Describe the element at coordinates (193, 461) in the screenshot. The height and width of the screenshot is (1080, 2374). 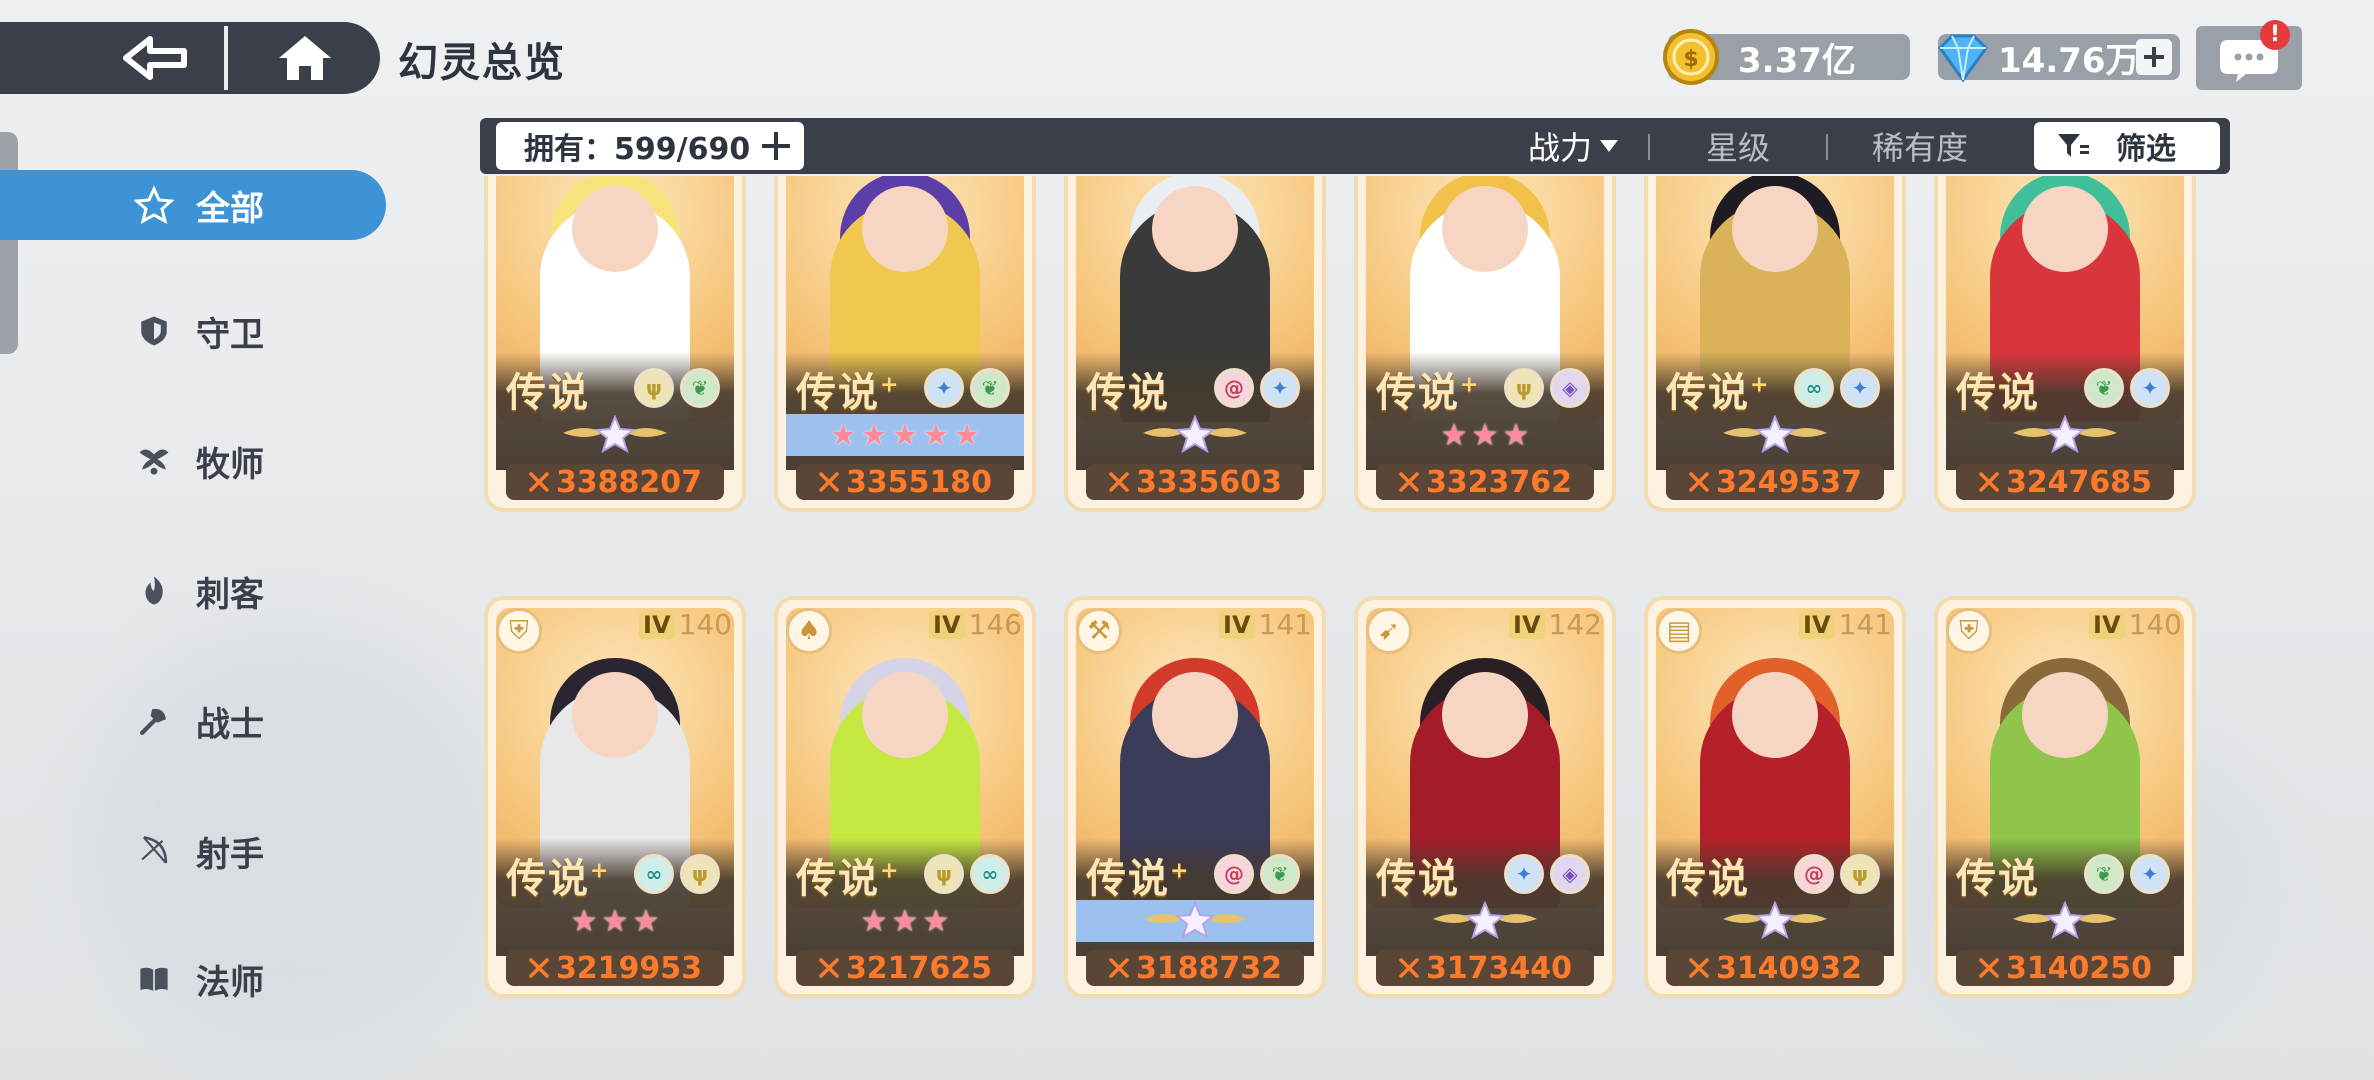
I see `sidebar-item-2: 牧师` at that location.